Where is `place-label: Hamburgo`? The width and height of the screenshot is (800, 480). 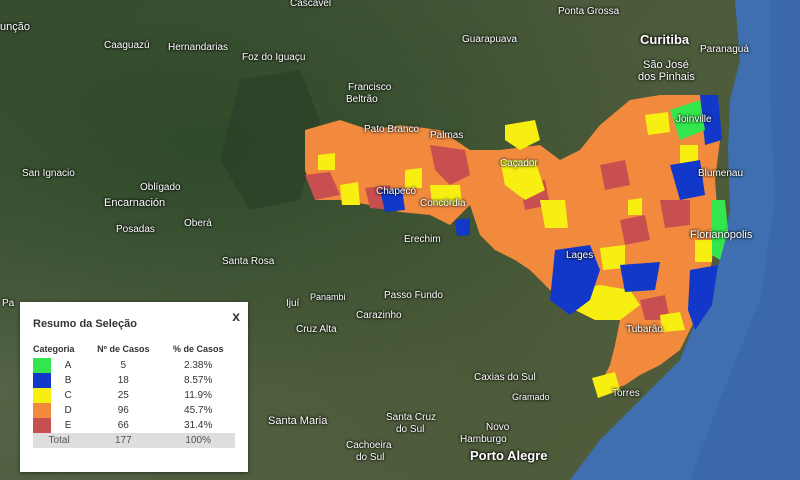 place-label: Hamburgo is located at coordinates (483, 439).